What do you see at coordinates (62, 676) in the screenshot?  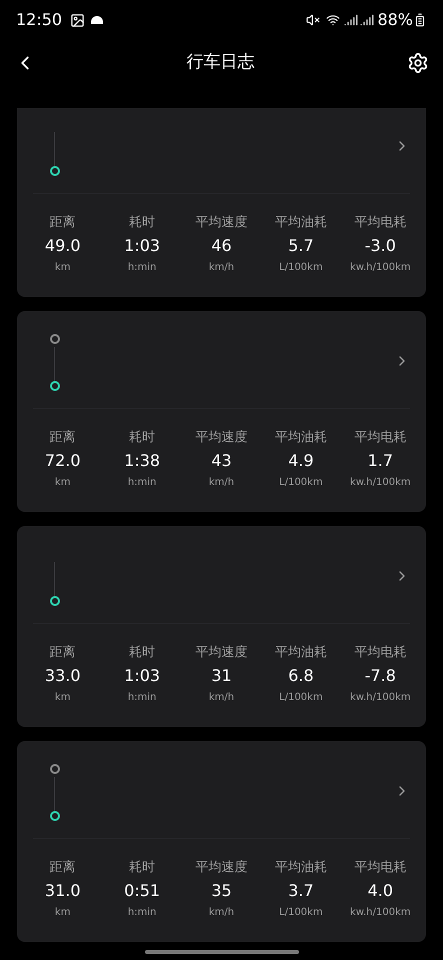 I see `stat-value: 33.0` at bounding box center [62, 676].